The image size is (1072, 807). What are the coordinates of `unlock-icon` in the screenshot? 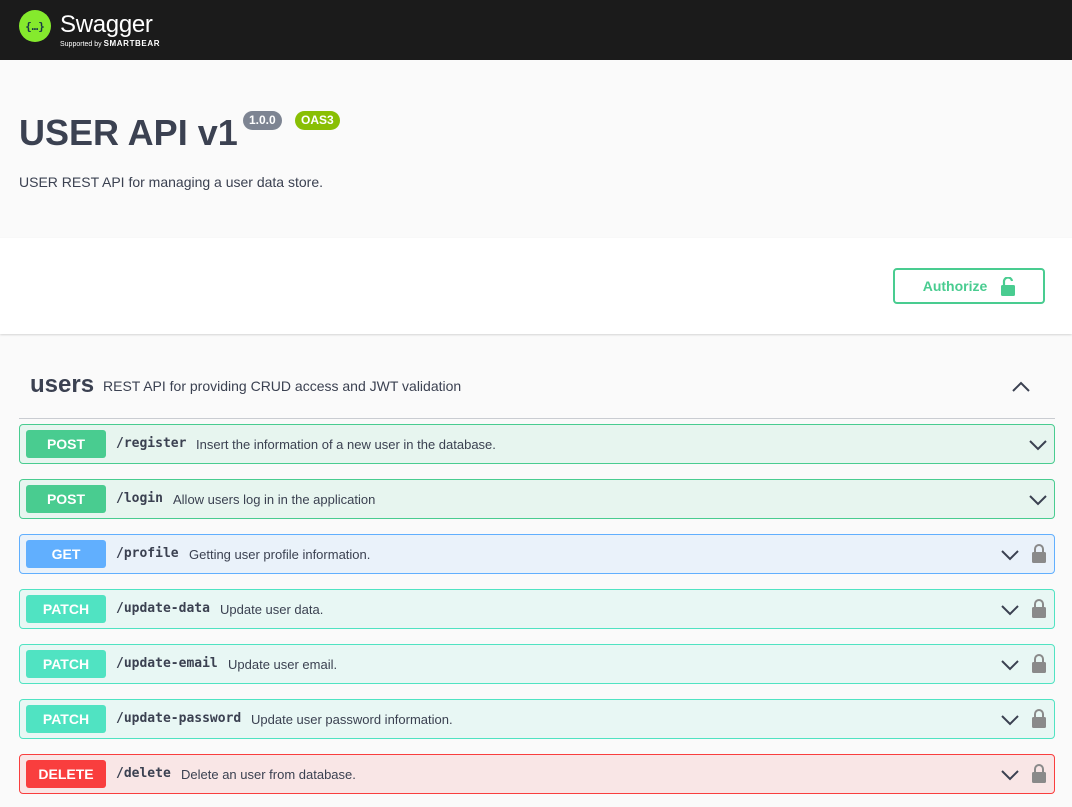 It's located at (1008, 286).